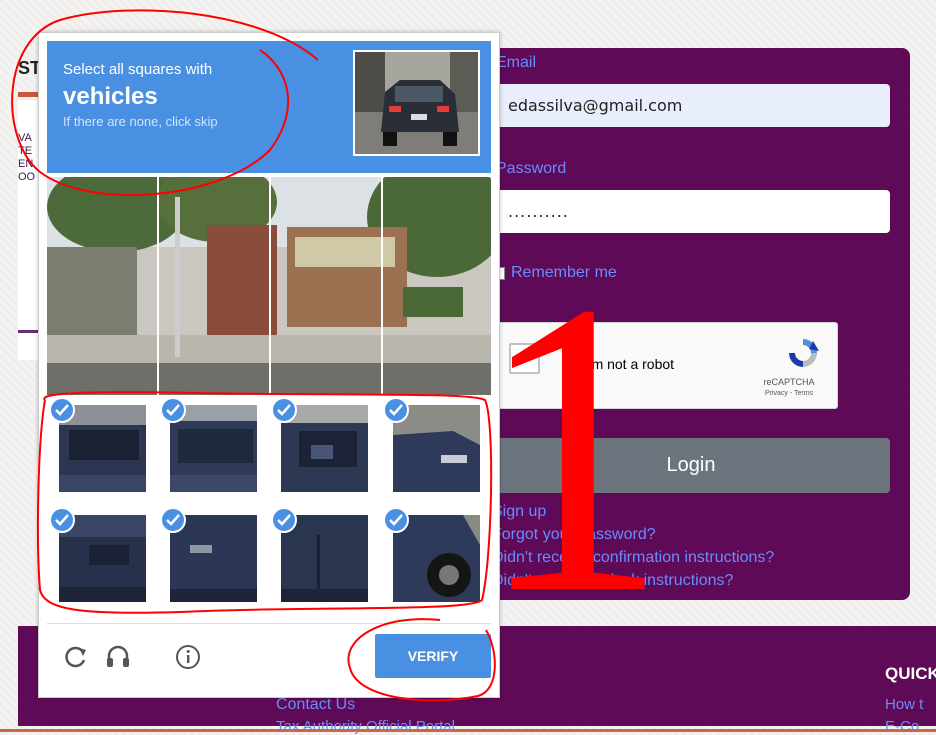 The image size is (936, 735). Describe the element at coordinates (904, 704) in the screenshot. I see `howto-link: How t` at that location.